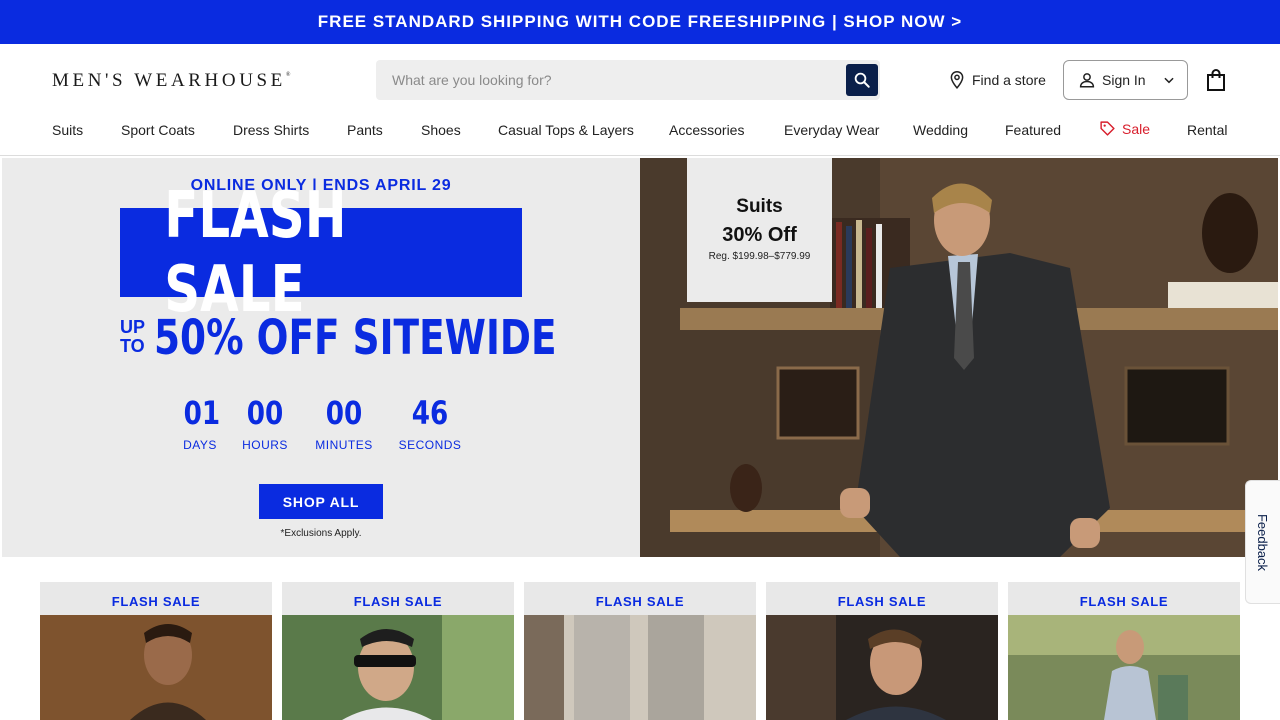  I want to click on badge-regular-price: Reg. $199.98–$779.99, so click(759, 256).